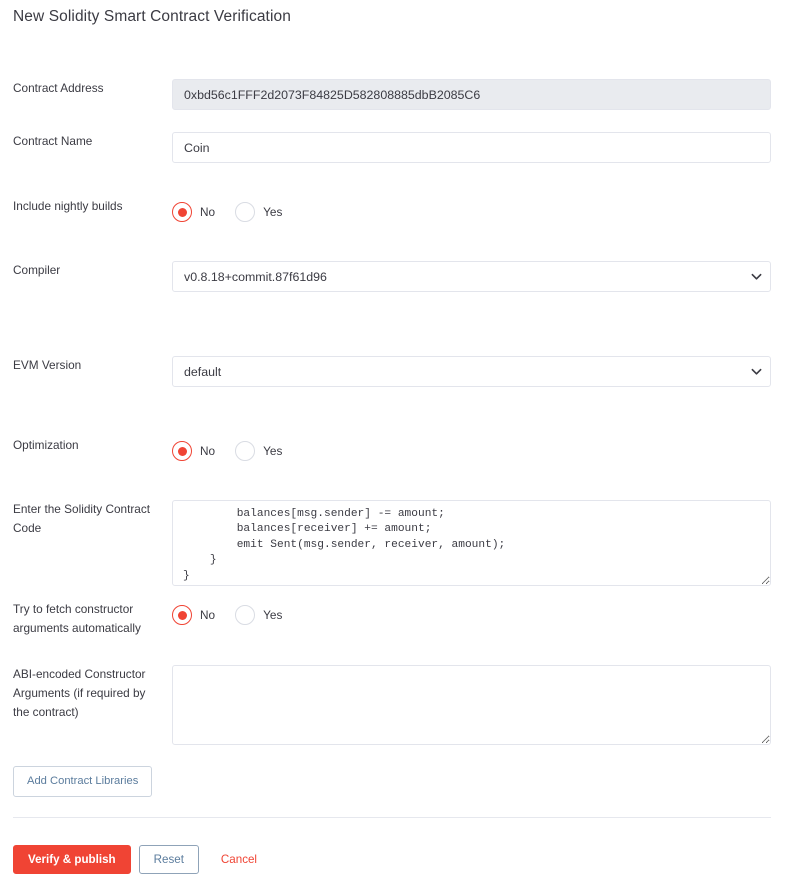 The image size is (789, 892). What do you see at coordinates (273, 615) in the screenshot?
I see `fetch-constructor-args-option-yes-label: Yes` at bounding box center [273, 615].